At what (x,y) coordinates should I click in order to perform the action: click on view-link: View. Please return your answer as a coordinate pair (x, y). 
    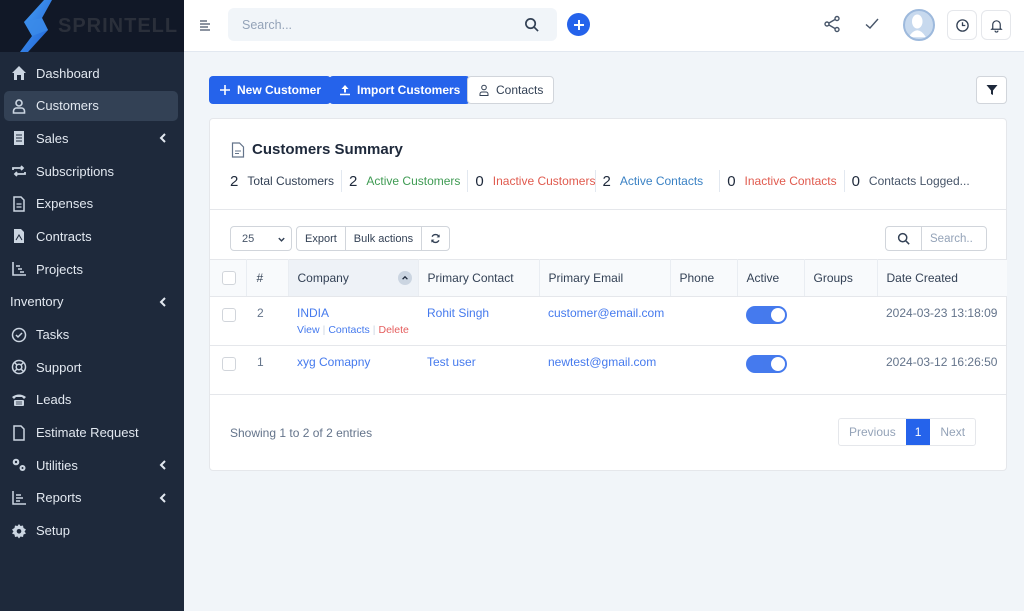
    Looking at the image, I should click on (308, 330).